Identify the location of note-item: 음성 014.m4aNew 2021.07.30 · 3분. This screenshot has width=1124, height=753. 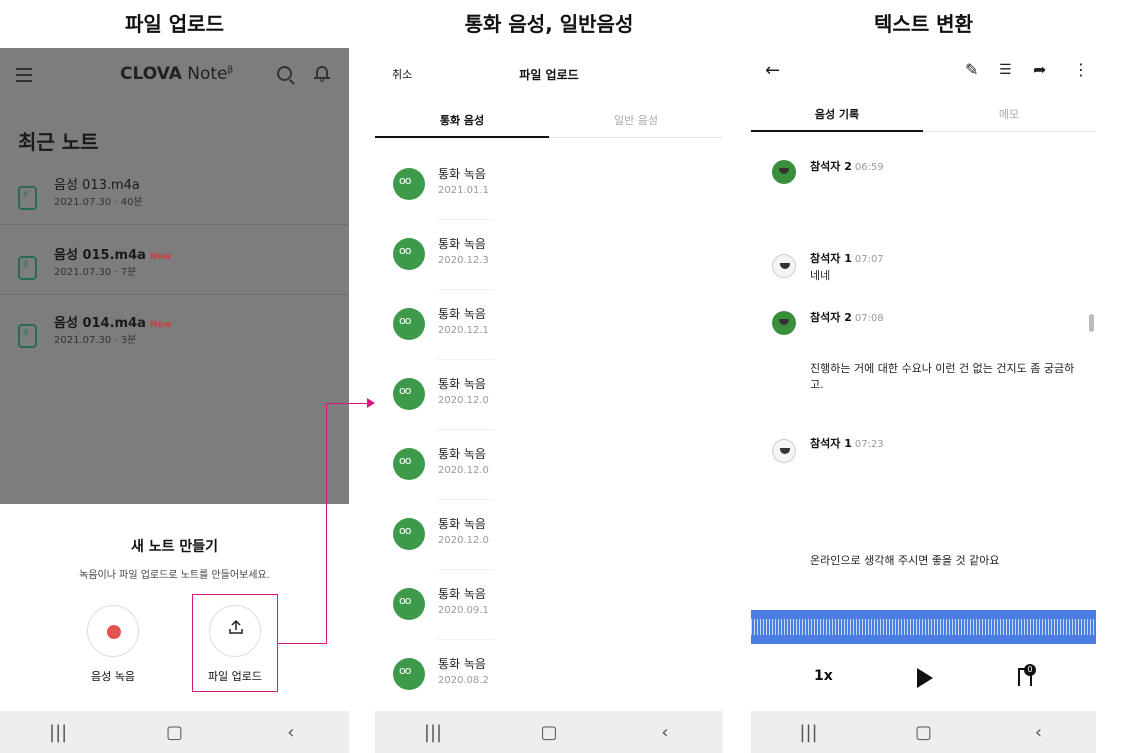
(174, 347).